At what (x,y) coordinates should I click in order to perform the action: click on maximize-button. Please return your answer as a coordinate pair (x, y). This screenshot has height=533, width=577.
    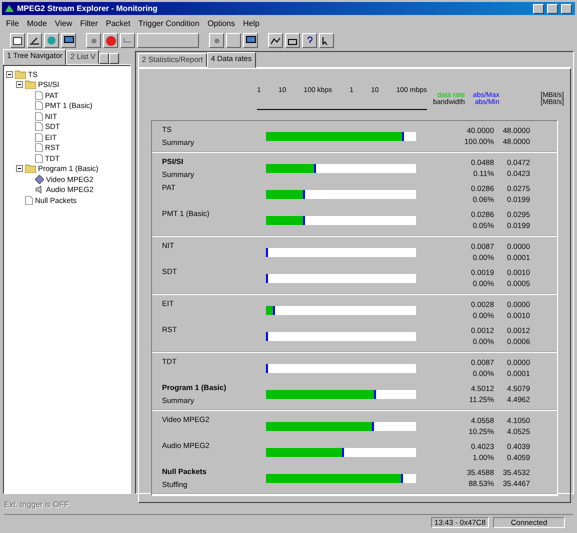
    Looking at the image, I should click on (552, 9).